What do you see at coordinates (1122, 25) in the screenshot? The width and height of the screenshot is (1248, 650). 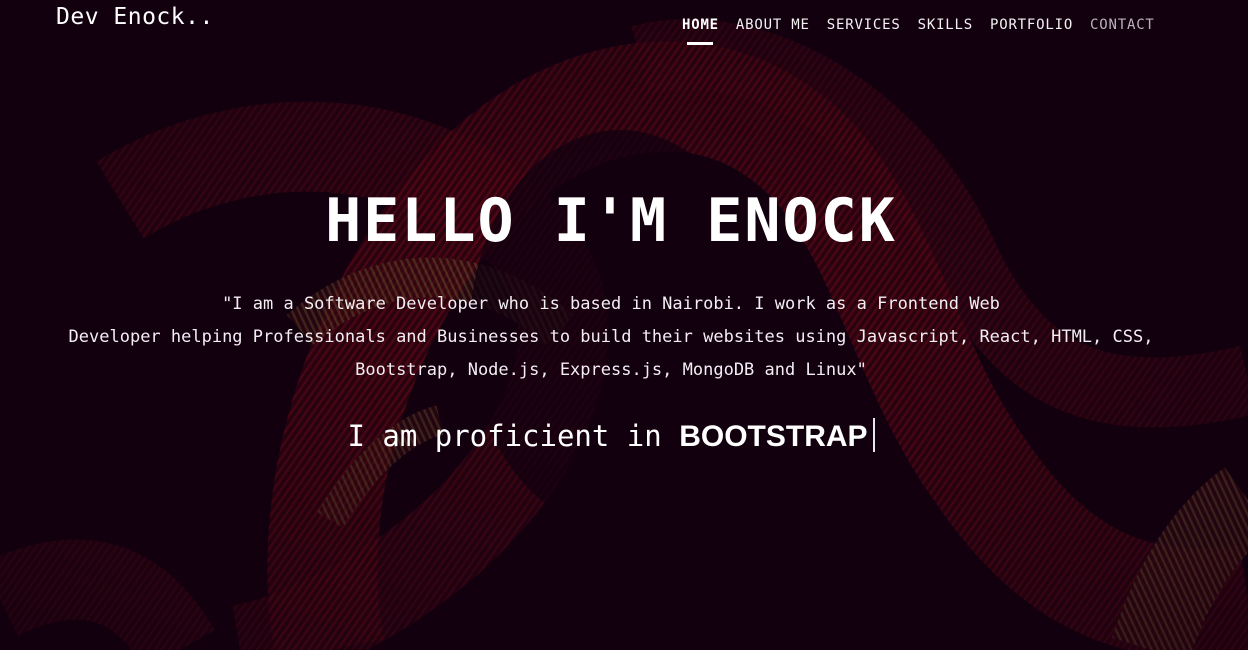 I see `nav-link-contact: CONTACT` at bounding box center [1122, 25].